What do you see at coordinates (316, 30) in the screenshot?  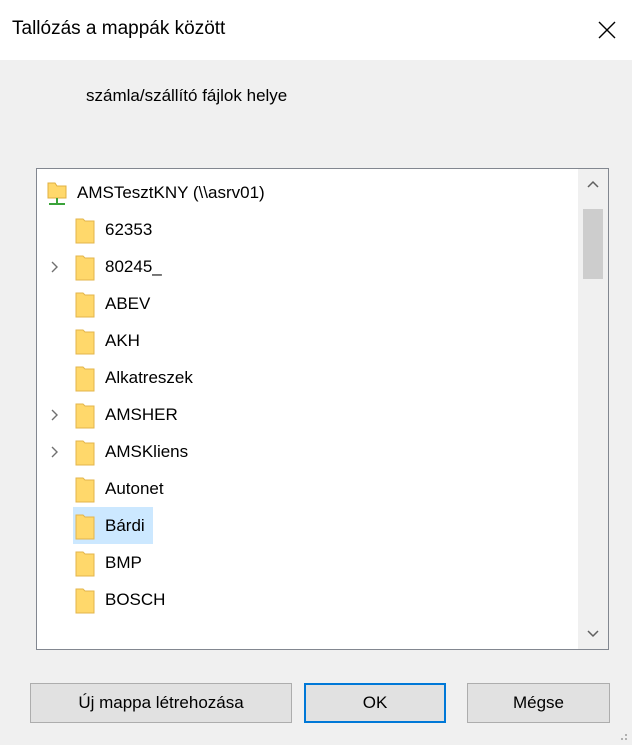 I see `title-bar: Tallózás a mappák között` at bounding box center [316, 30].